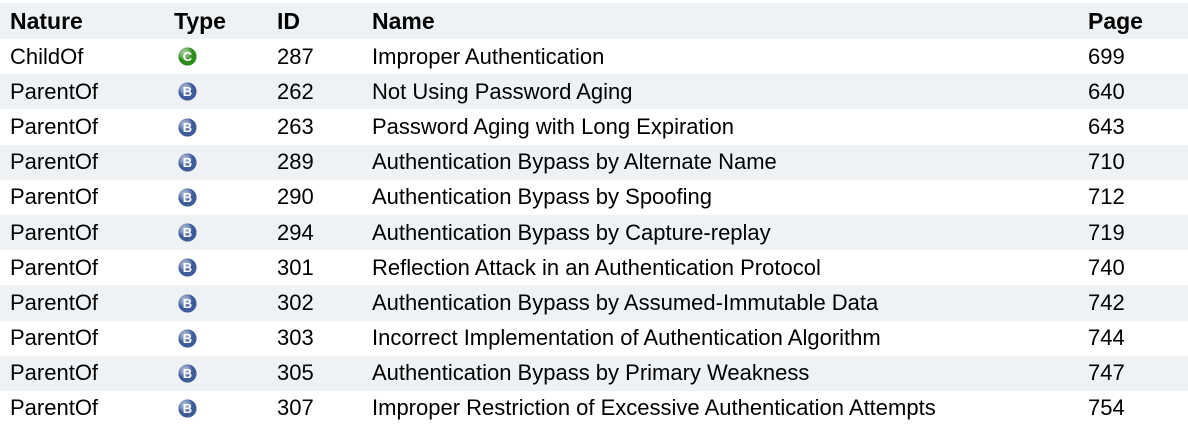 This screenshot has height=431, width=1188. Describe the element at coordinates (295, 408) in the screenshot. I see `id-cell: 307` at that location.